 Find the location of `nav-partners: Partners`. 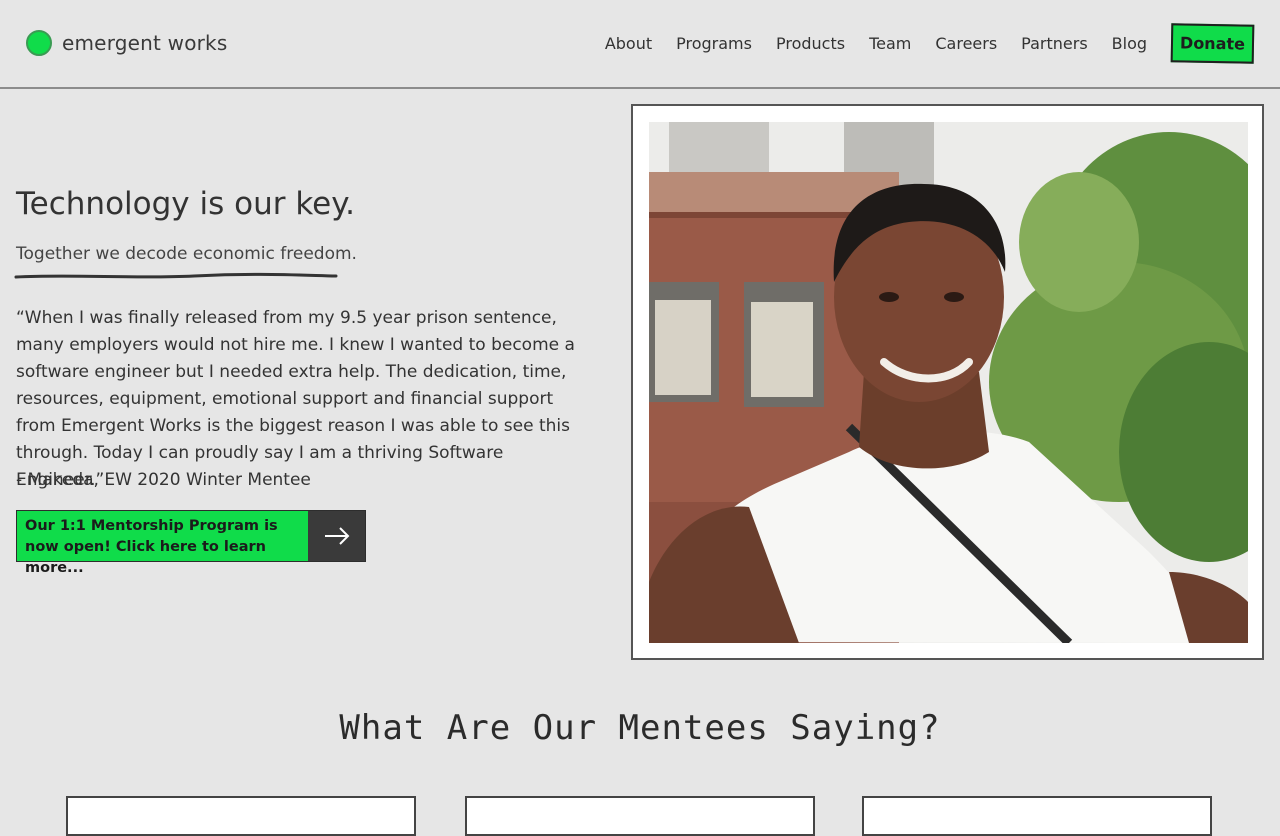

nav-partners: Partners is located at coordinates (1054, 43).